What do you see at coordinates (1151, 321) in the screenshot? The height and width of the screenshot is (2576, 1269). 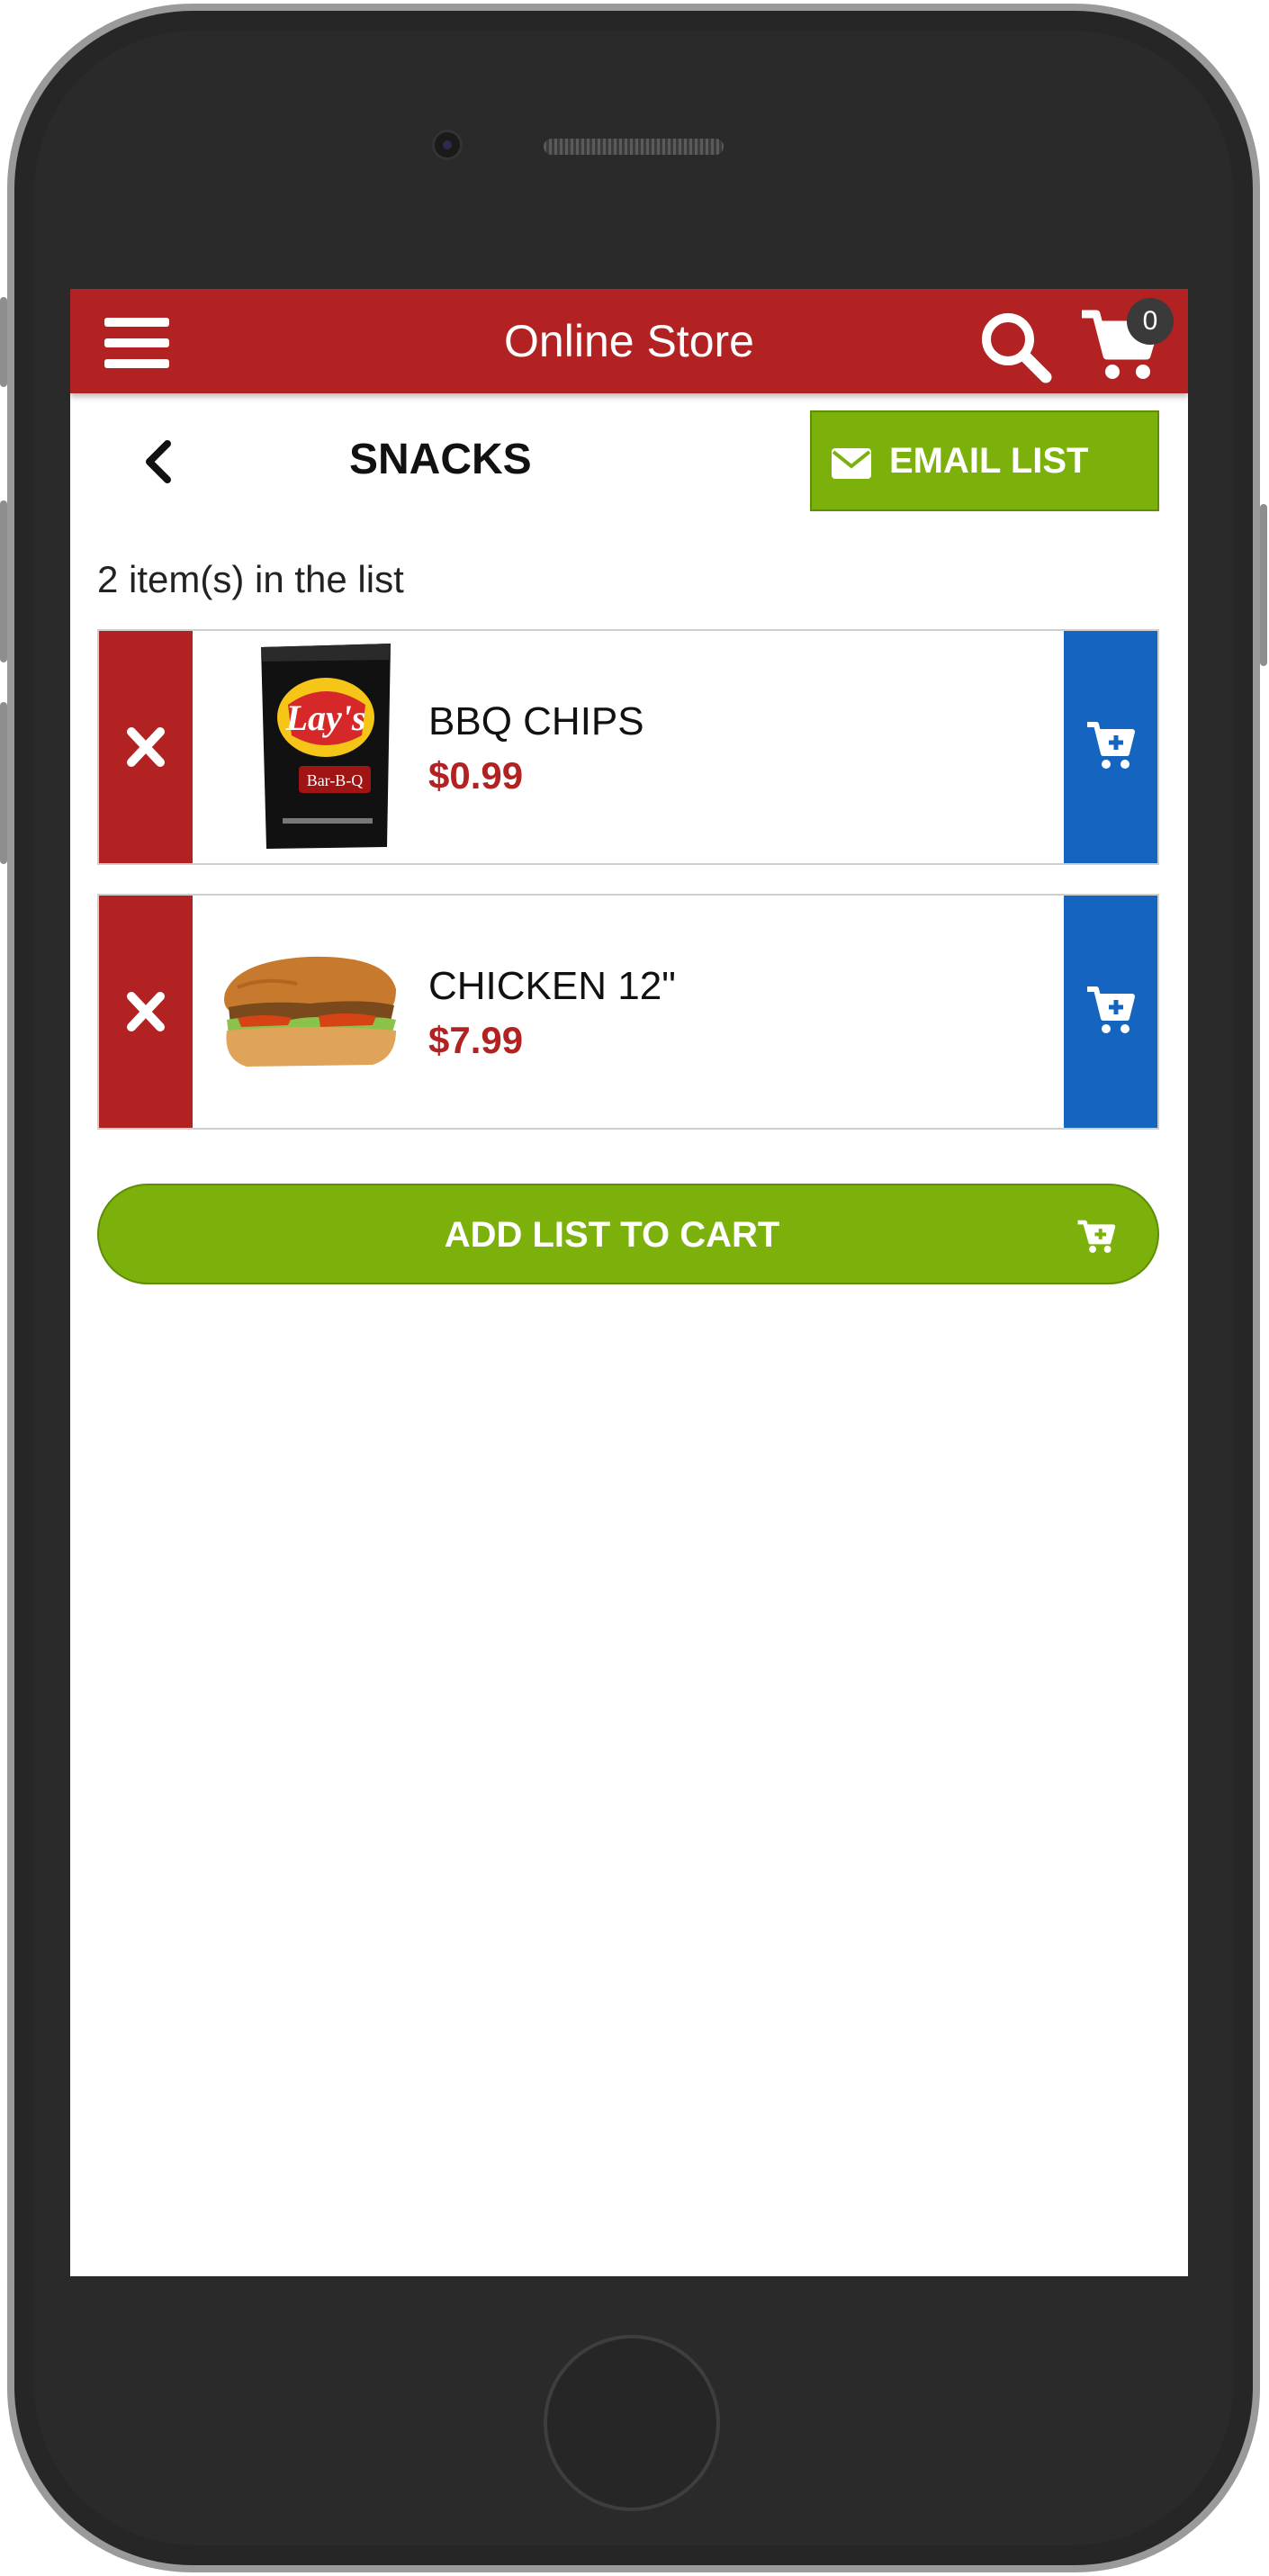 I see `cart-count-badge: 0` at bounding box center [1151, 321].